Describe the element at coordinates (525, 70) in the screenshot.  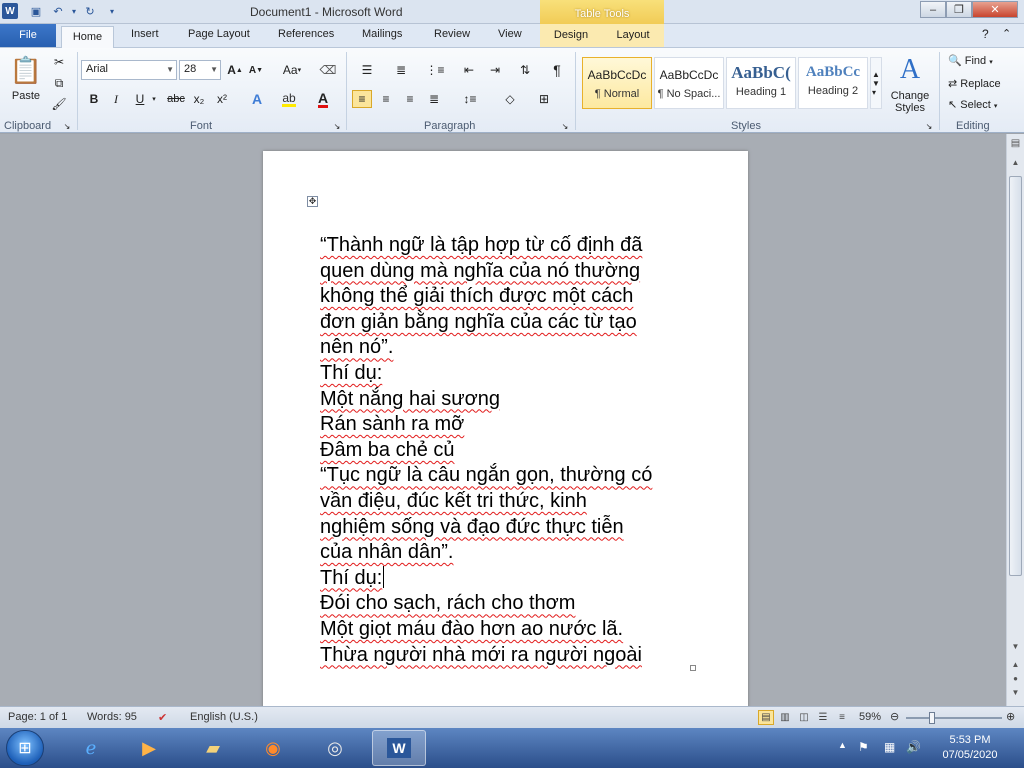
I see `sort-icon: ⇅` at that location.